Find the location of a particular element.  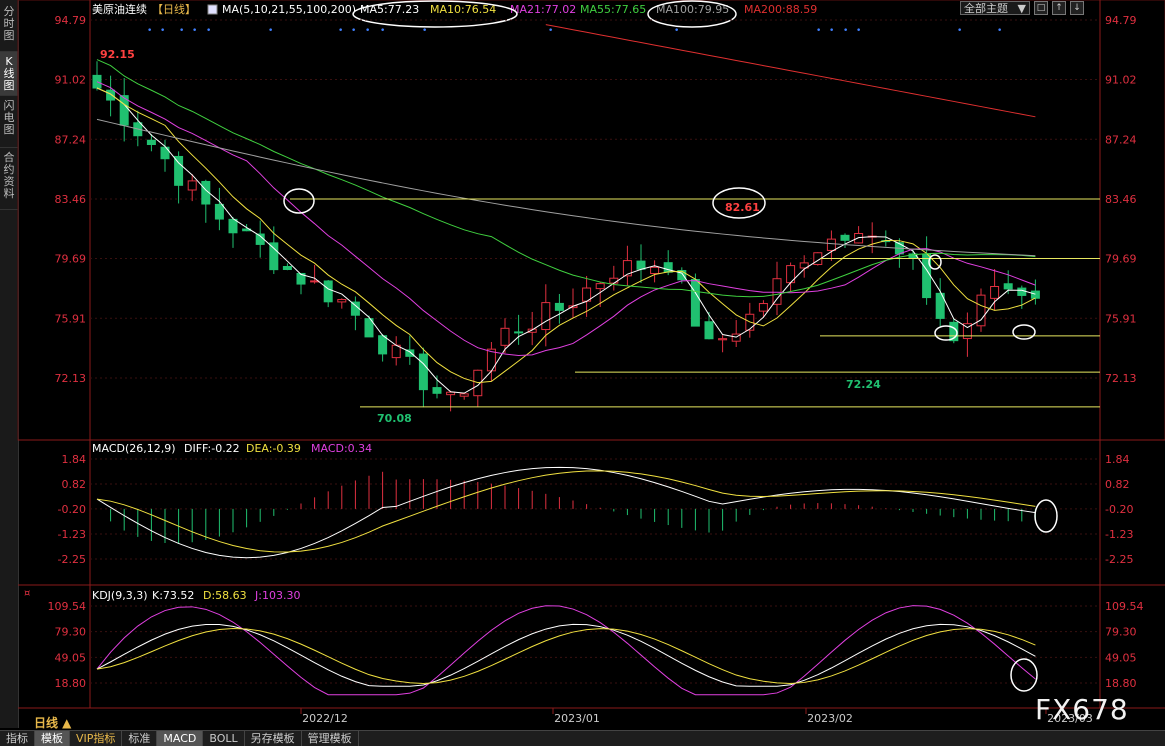

chevron-down-icon: ▼ is located at coordinates (1021, 8).